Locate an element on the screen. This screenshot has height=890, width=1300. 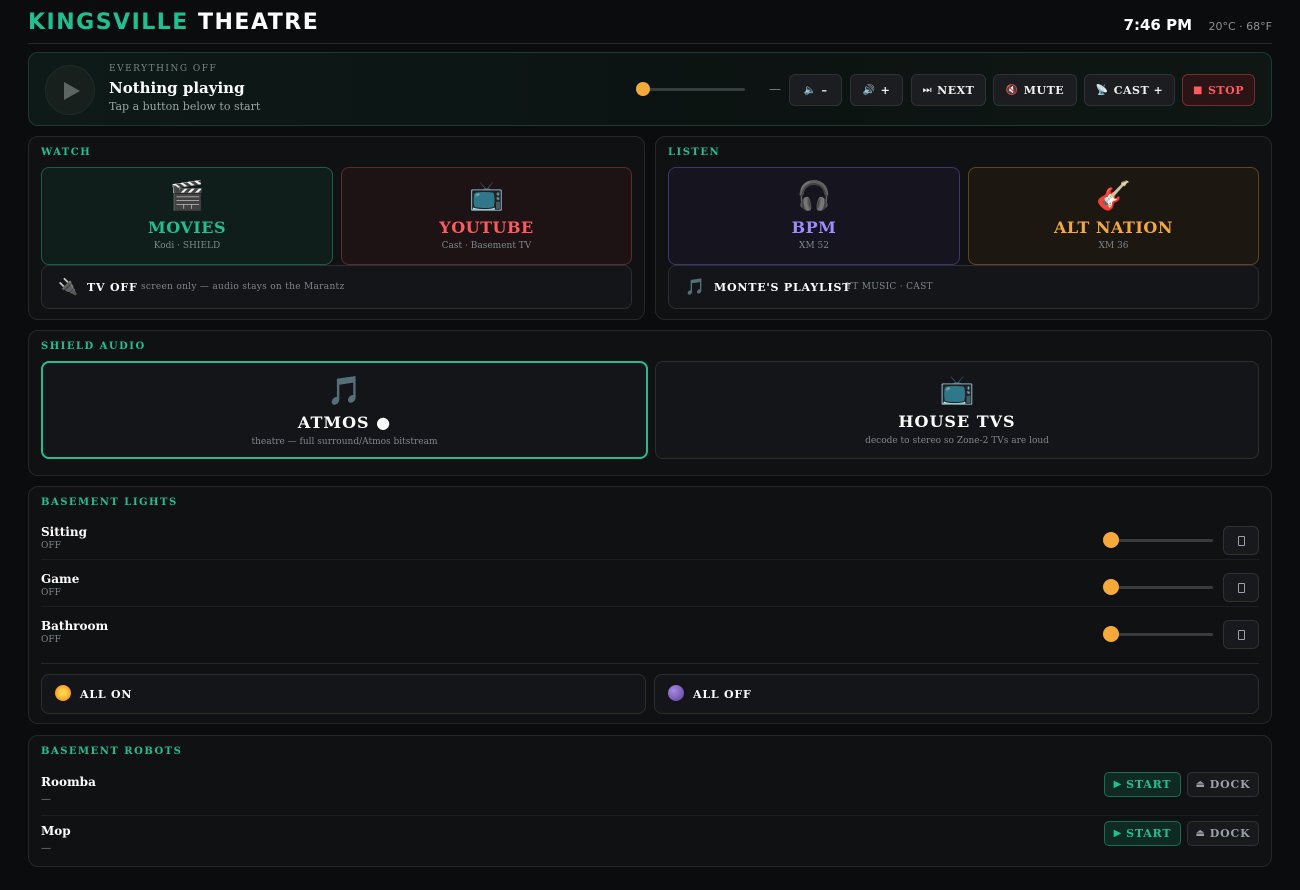
headphones-icon: 🎧 is located at coordinates (814, 195).